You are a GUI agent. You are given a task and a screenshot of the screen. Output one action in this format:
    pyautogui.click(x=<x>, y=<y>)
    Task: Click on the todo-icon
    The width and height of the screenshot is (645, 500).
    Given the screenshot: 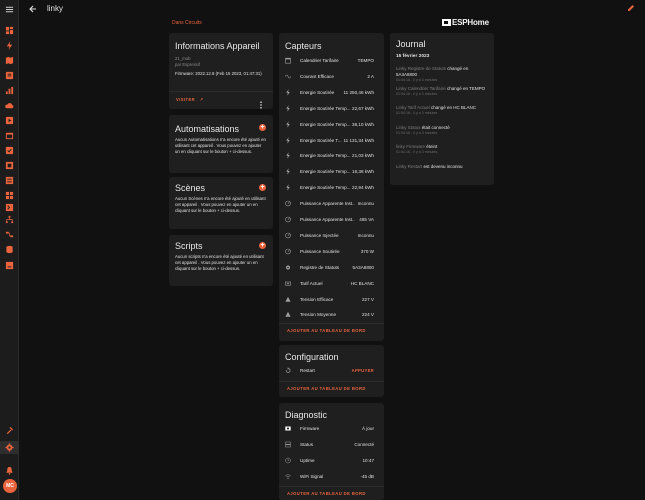 What is the action you would take?
    pyautogui.click(x=9, y=150)
    